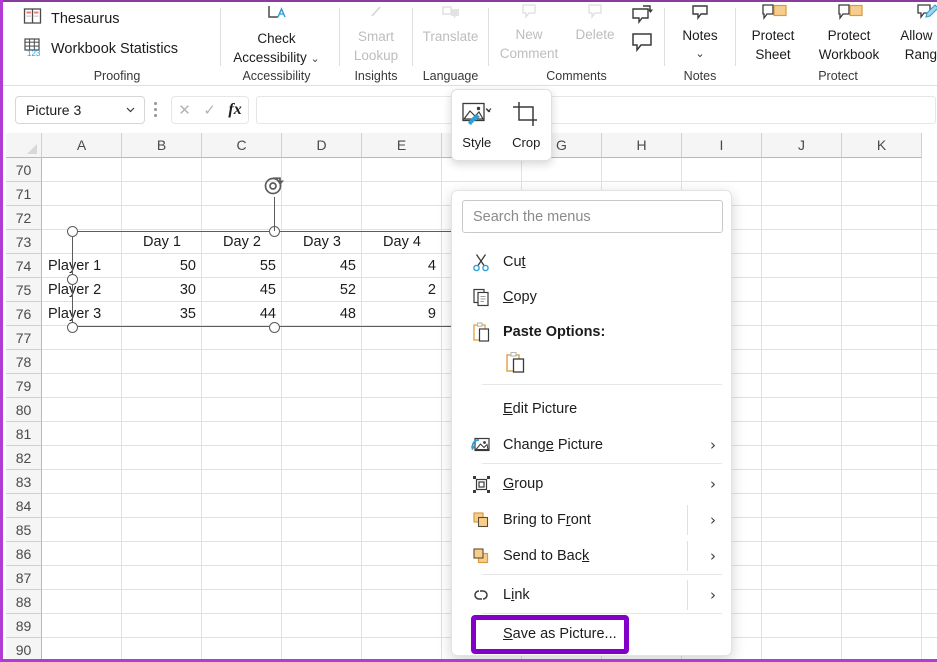 This screenshot has width=937, height=662. What do you see at coordinates (24, 145) in the screenshot?
I see `select-all-corner` at bounding box center [24, 145].